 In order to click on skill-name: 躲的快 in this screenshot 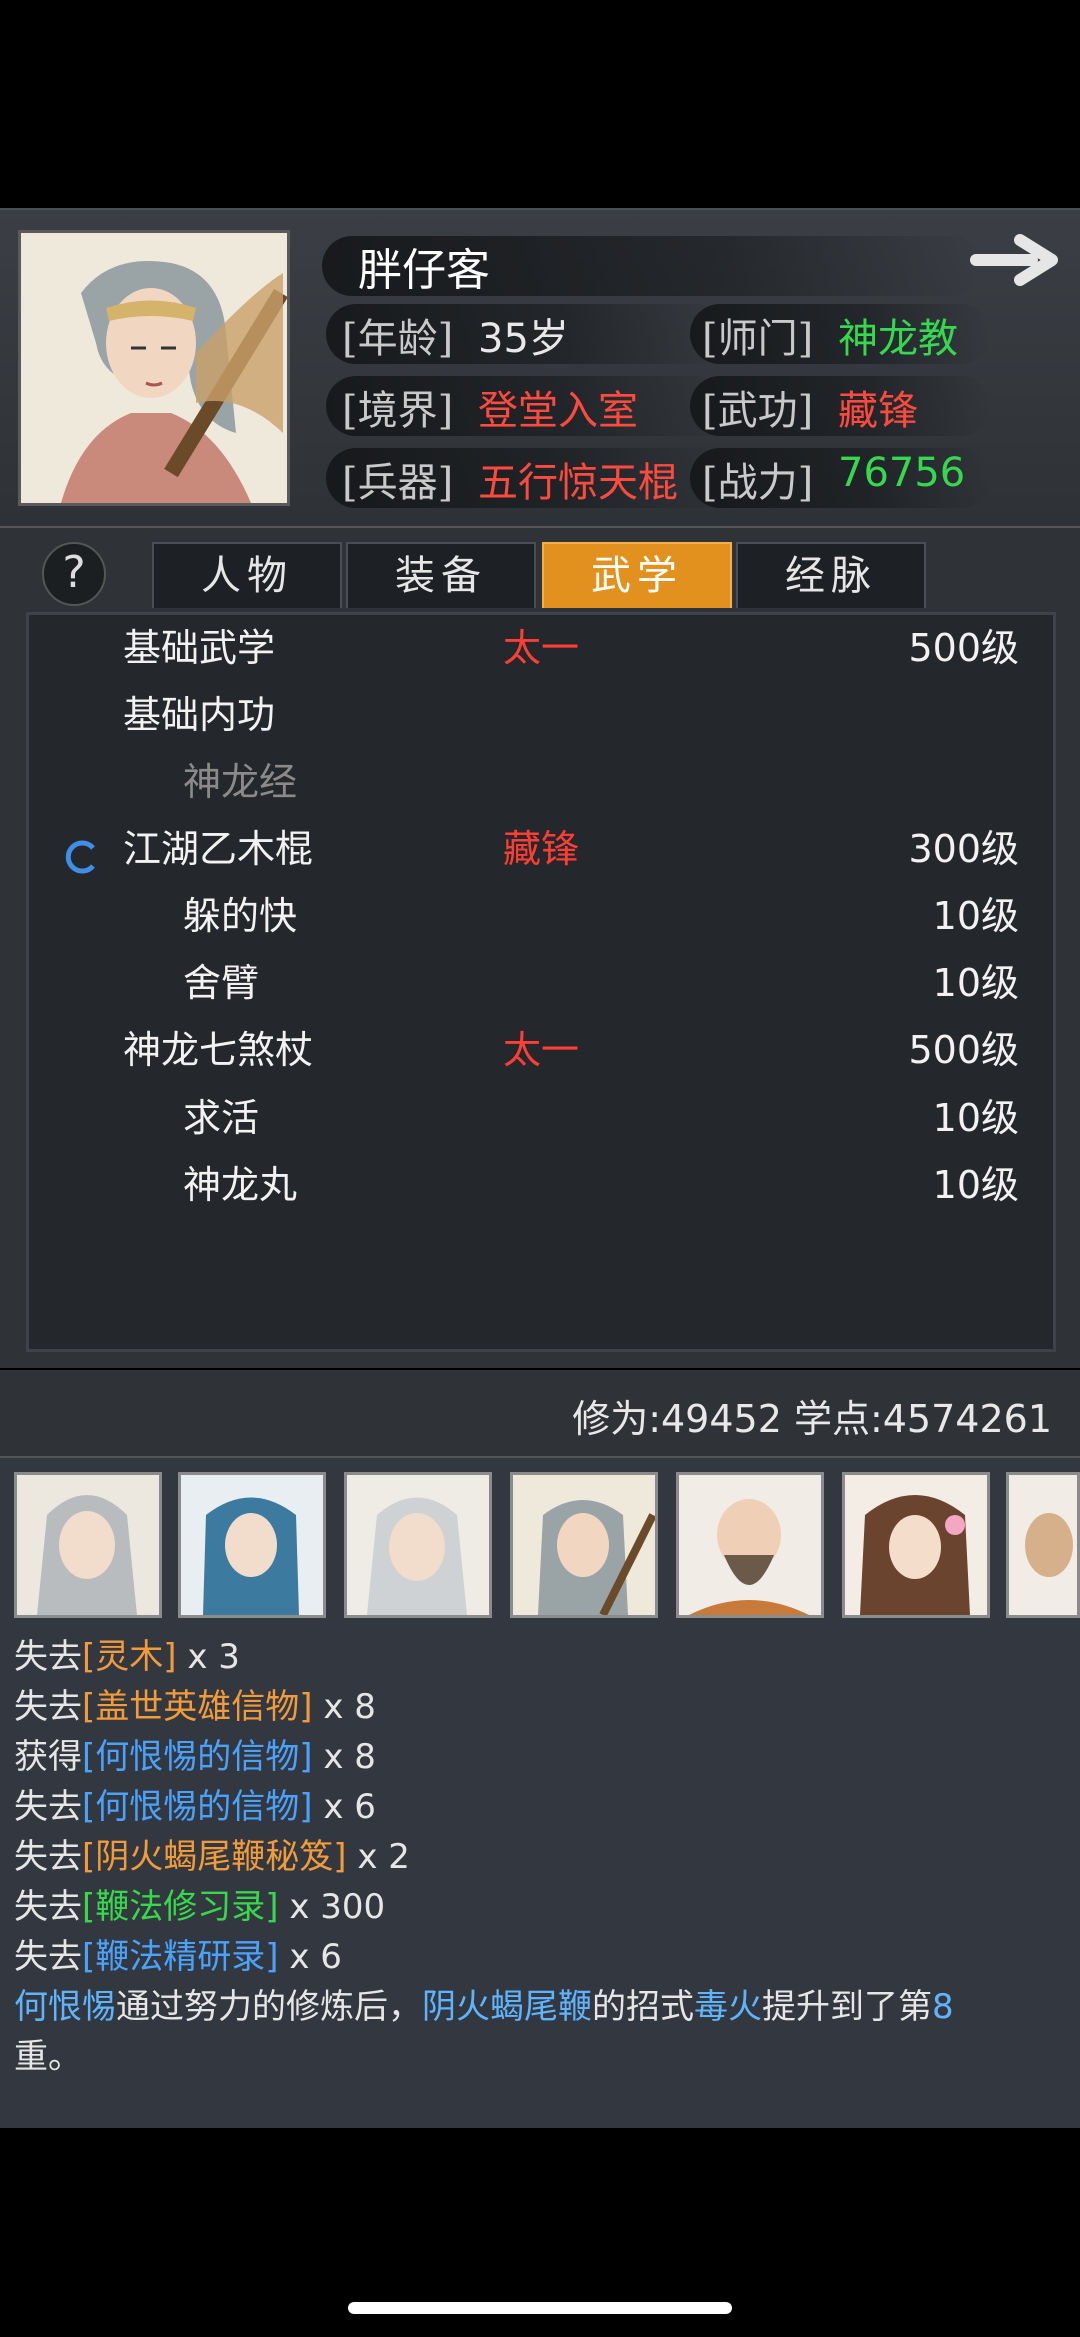, I will do `click(240, 916)`.